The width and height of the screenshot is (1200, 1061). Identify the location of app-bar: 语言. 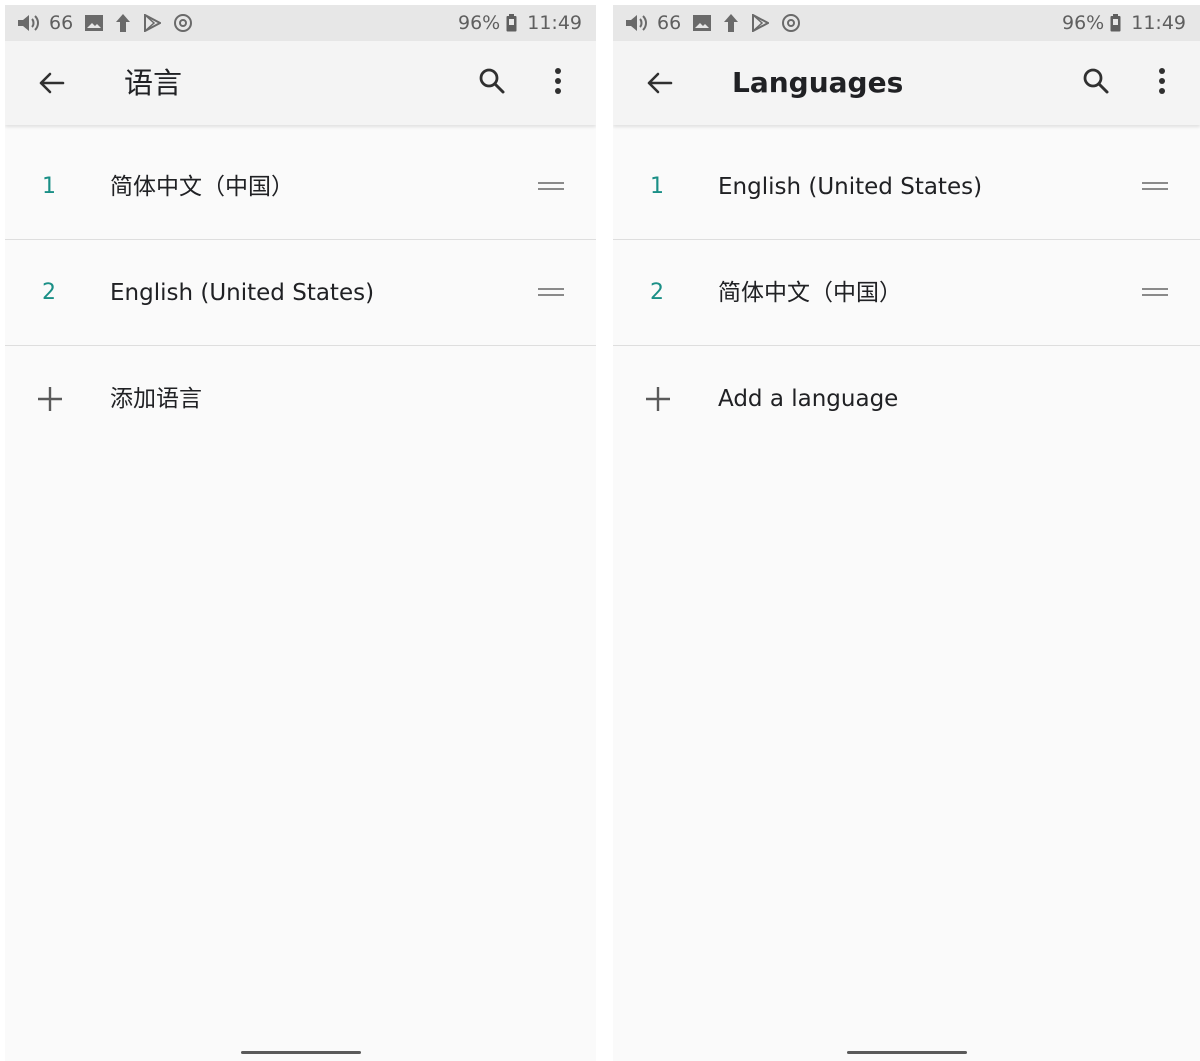
(300, 83).